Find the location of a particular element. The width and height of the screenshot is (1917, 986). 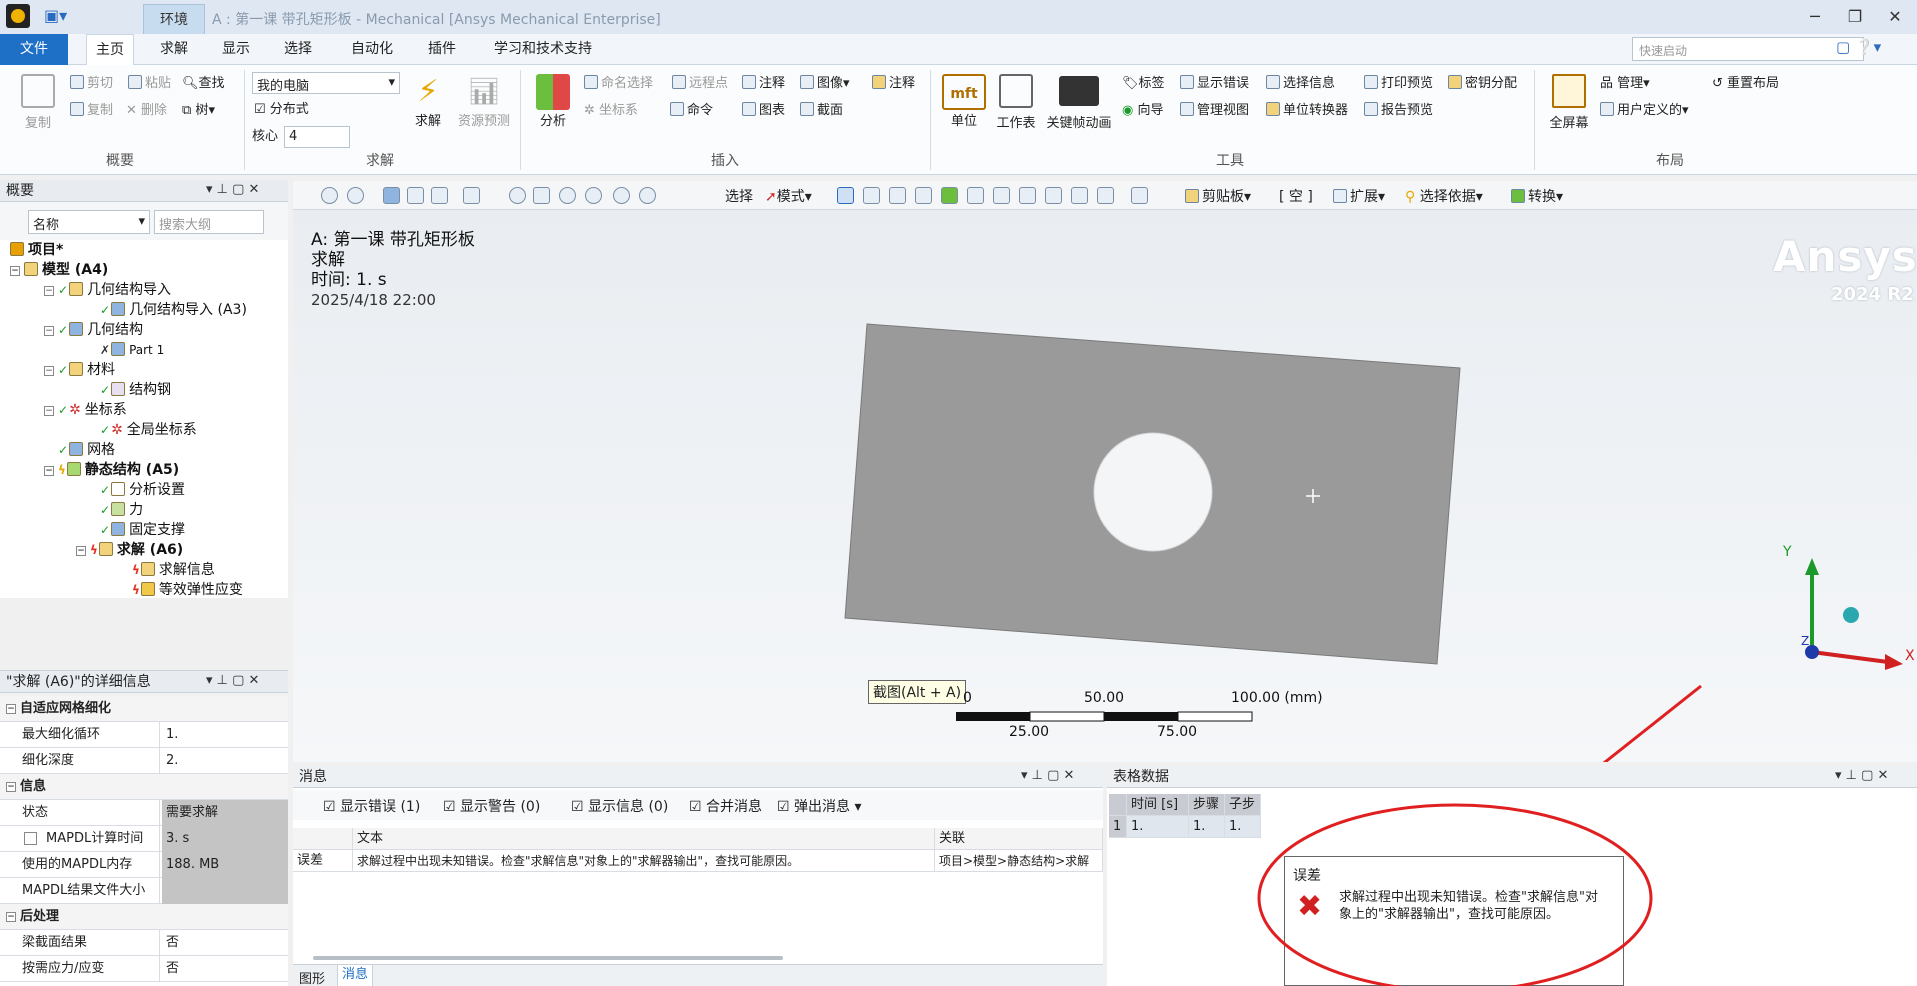

distributed-checkbox: ☑ 分布式 is located at coordinates (281, 110).